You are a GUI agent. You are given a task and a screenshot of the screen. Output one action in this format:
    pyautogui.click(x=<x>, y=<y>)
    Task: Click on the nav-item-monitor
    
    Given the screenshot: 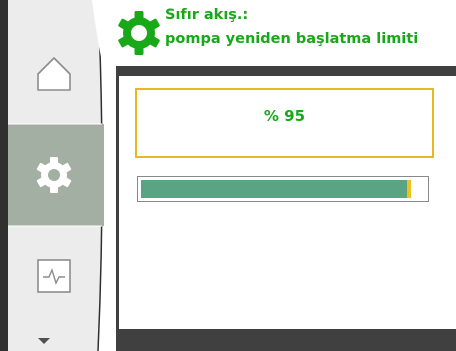 What is the action you would take?
    pyautogui.click(x=54, y=276)
    